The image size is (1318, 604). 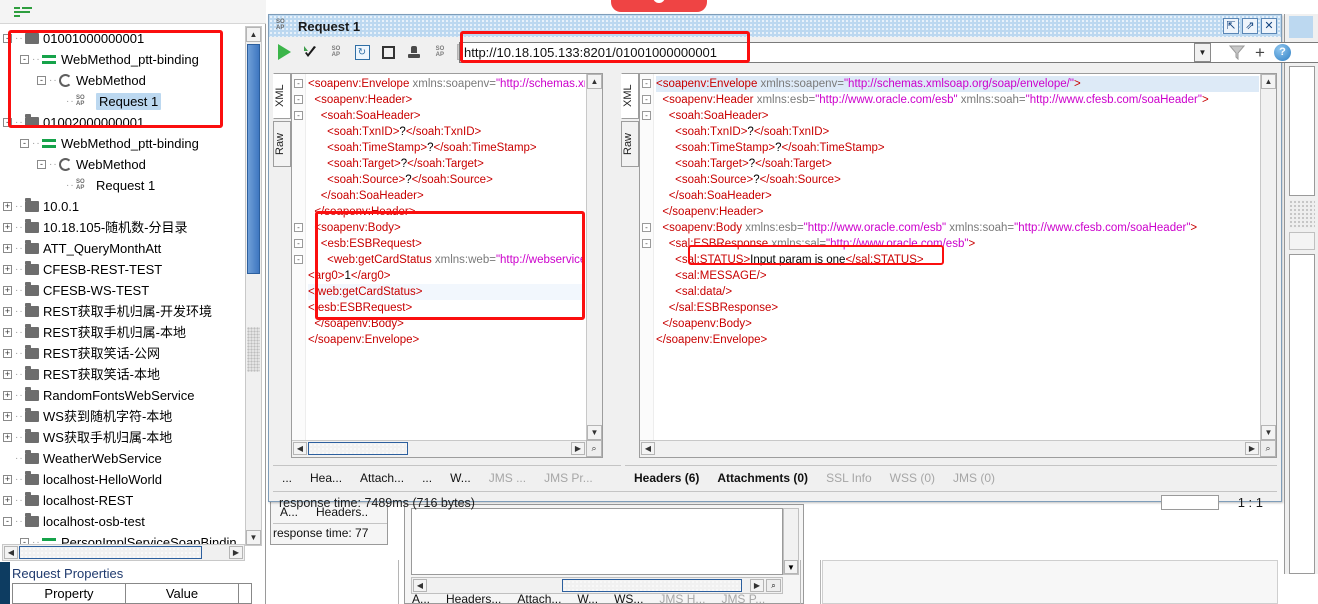 I want to click on tree-node-localhost-rest: + ·· localhost-REST, so click(x=123, y=499).